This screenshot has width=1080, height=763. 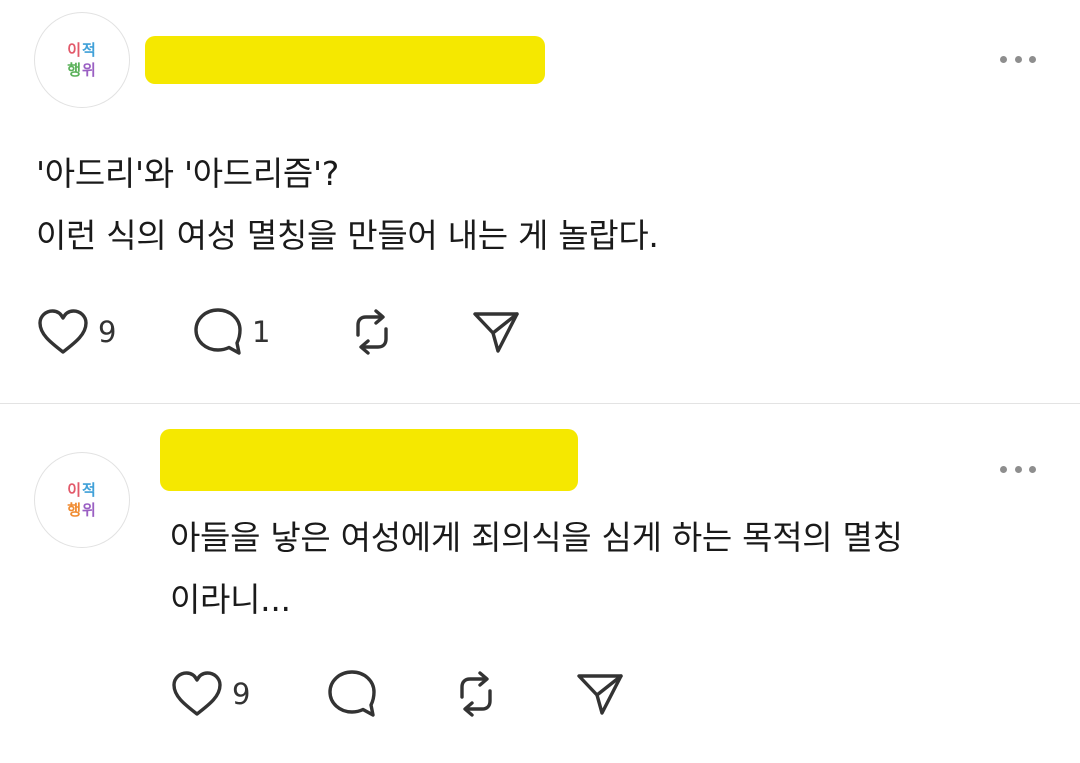 I want to click on post-text-line: 아들을 낳은 여성에게 죄의식을 심게 하는 목적의 멸칭, so click(x=536, y=537).